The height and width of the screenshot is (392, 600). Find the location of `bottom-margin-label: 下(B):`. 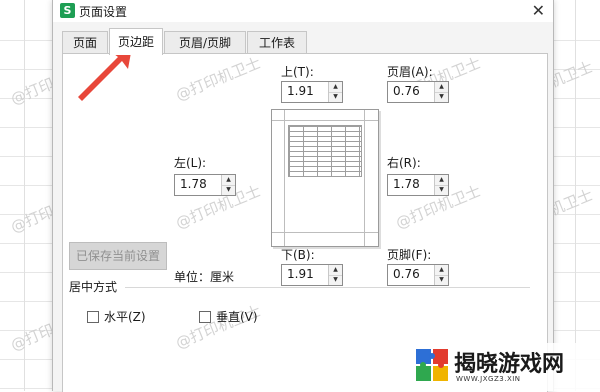

bottom-margin-label: 下(B): is located at coordinates (298, 255).